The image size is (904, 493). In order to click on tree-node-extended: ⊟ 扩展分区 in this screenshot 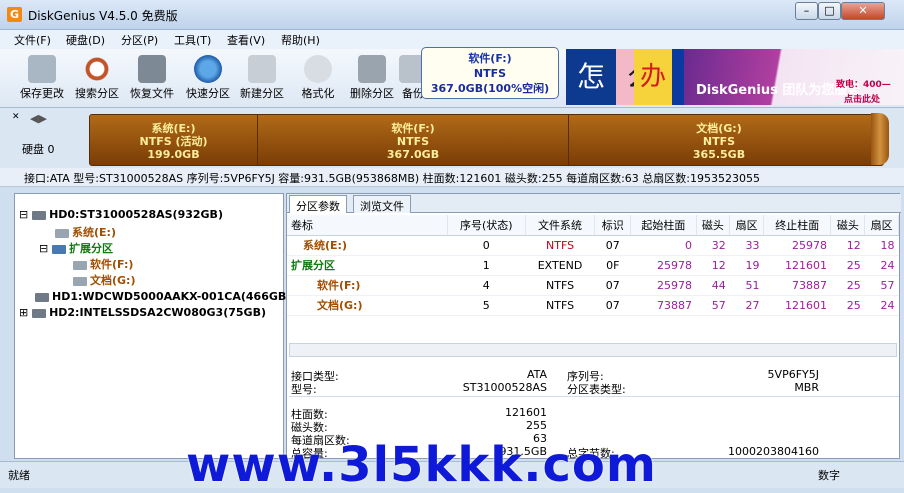, I will do `click(76, 248)`.